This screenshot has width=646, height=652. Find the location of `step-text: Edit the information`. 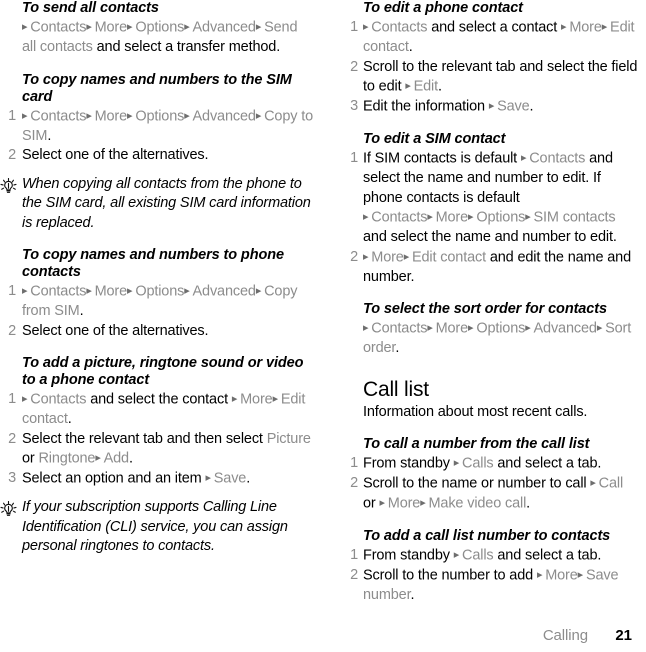

step-text: Edit the information is located at coordinates (426, 106).